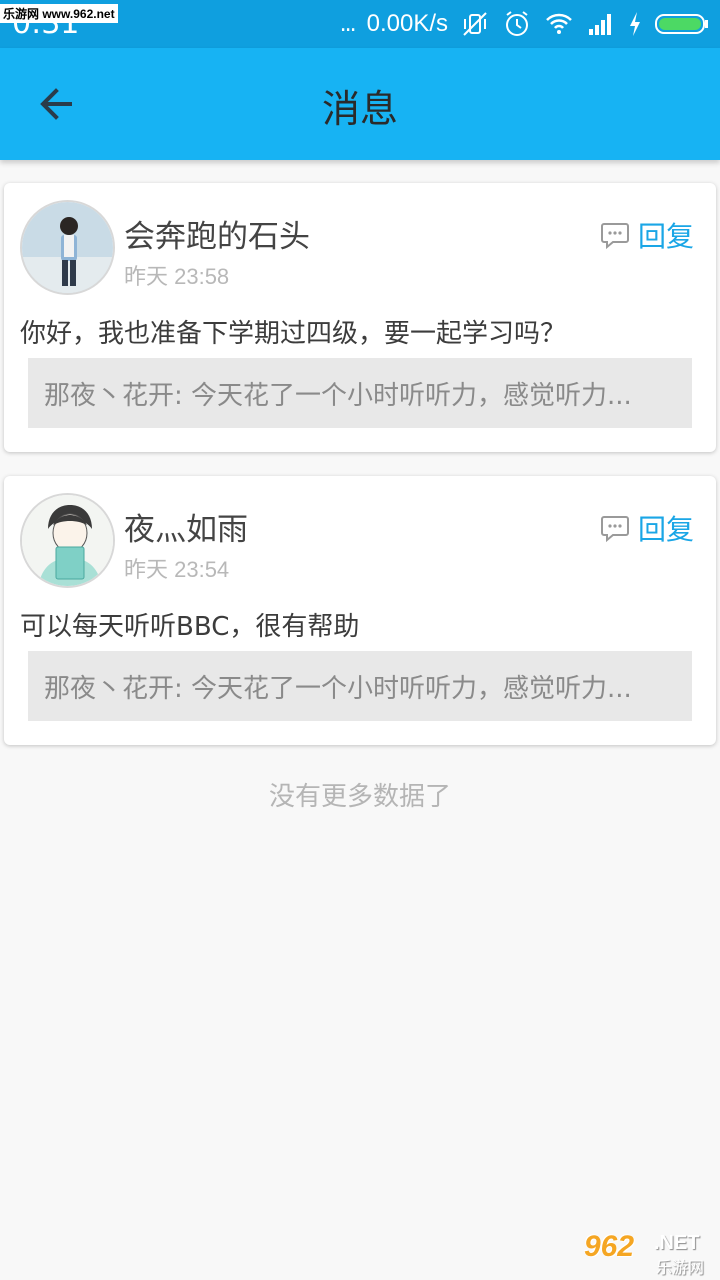  I want to click on status-bar: 0:31 乐游网 www.962.net ... 0.00K/s, so click(360, 24).